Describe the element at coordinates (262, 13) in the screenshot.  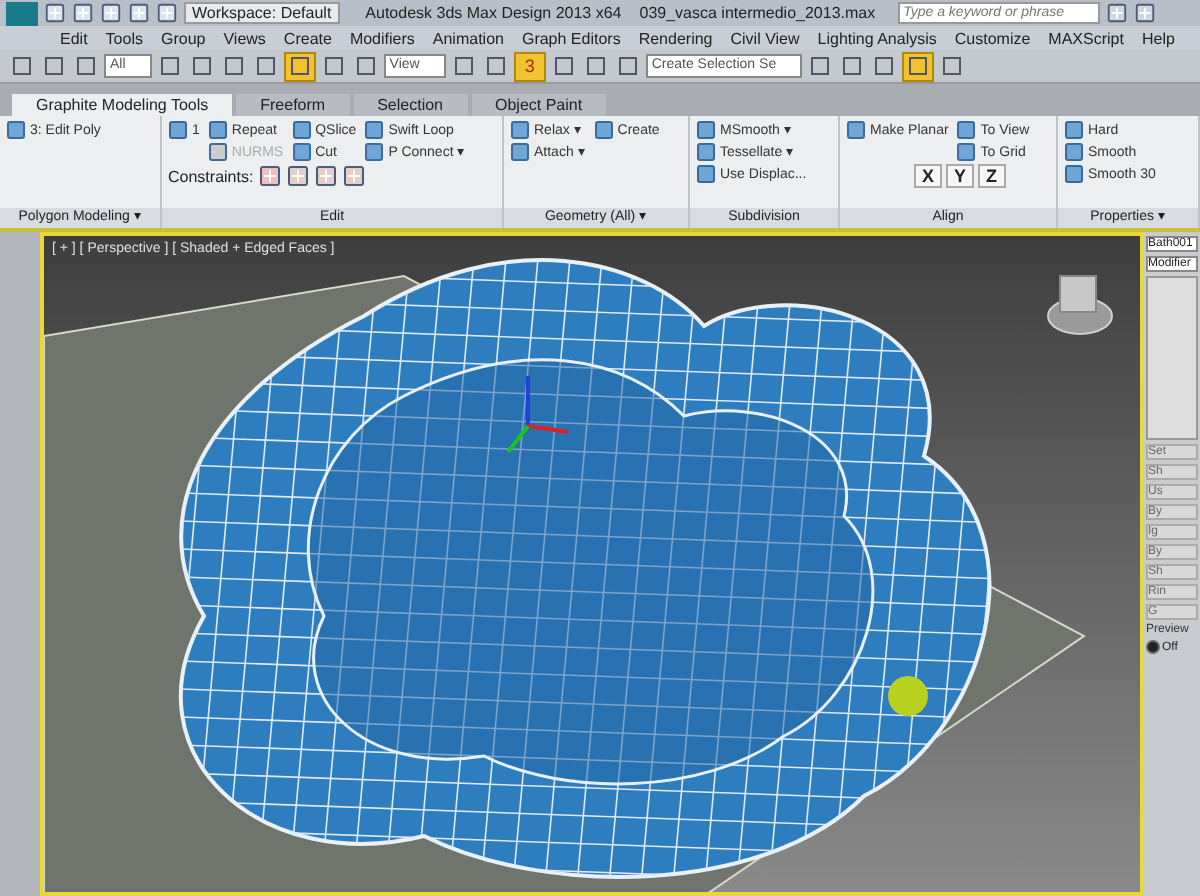
I see `workspace-dropdown: Workspace: Default` at that location.